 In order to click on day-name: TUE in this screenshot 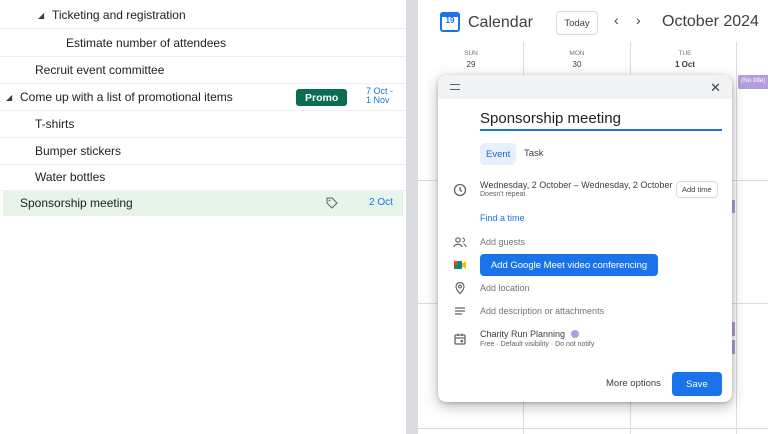, I will do `click(685, 53)`.